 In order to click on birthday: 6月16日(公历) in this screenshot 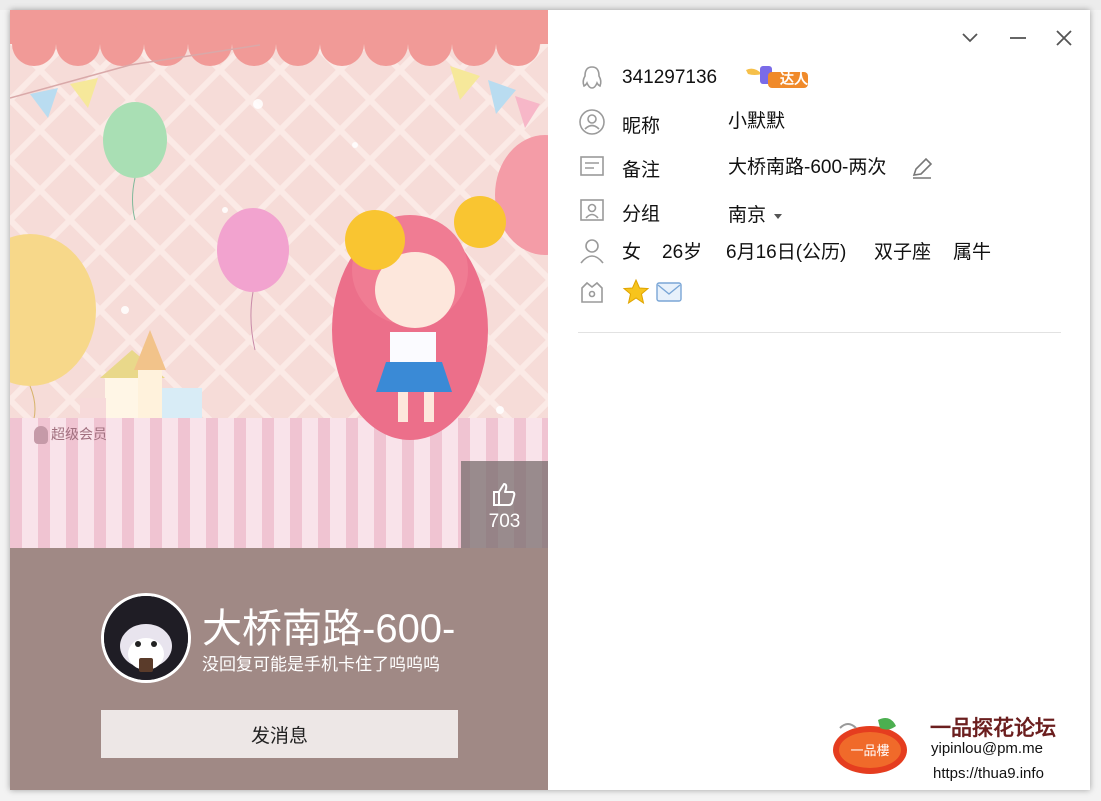, I will do `click(786, 252)`.